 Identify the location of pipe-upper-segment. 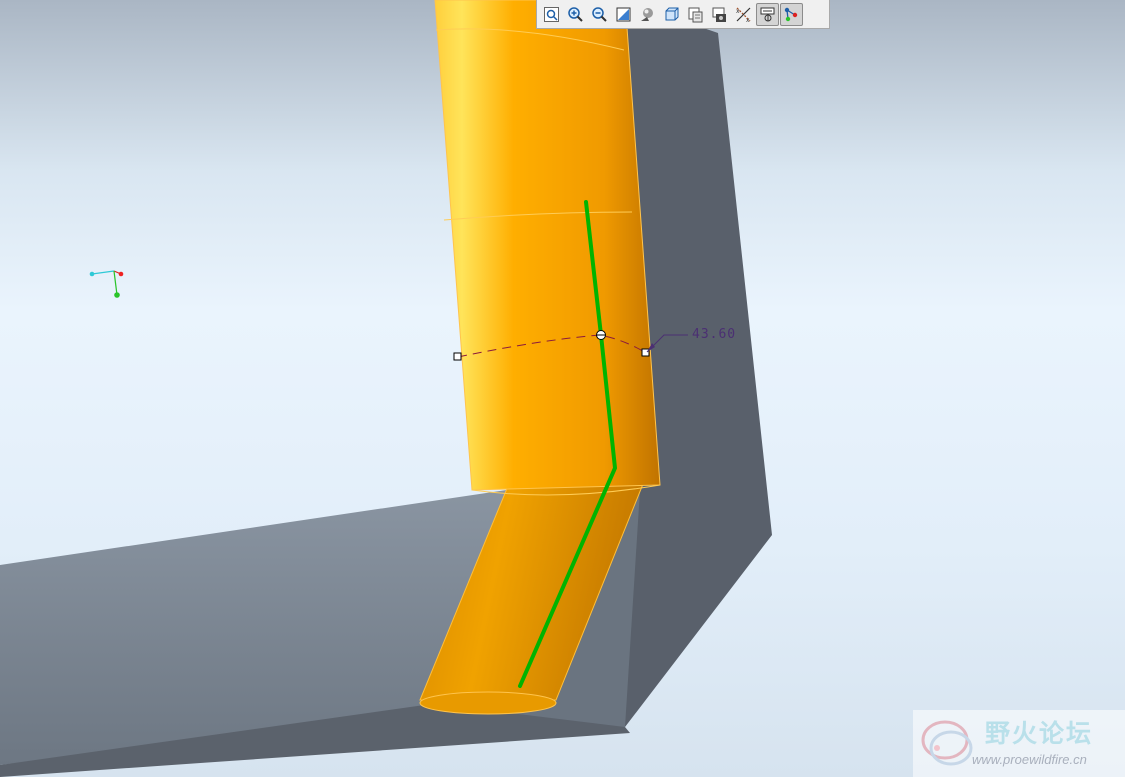
(547, 245).